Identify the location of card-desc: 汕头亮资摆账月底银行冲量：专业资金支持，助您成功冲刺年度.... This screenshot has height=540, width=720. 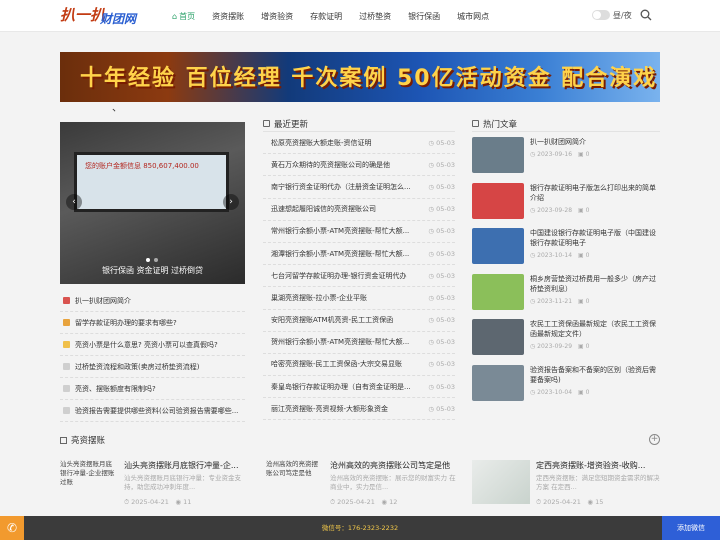
(182, 482).